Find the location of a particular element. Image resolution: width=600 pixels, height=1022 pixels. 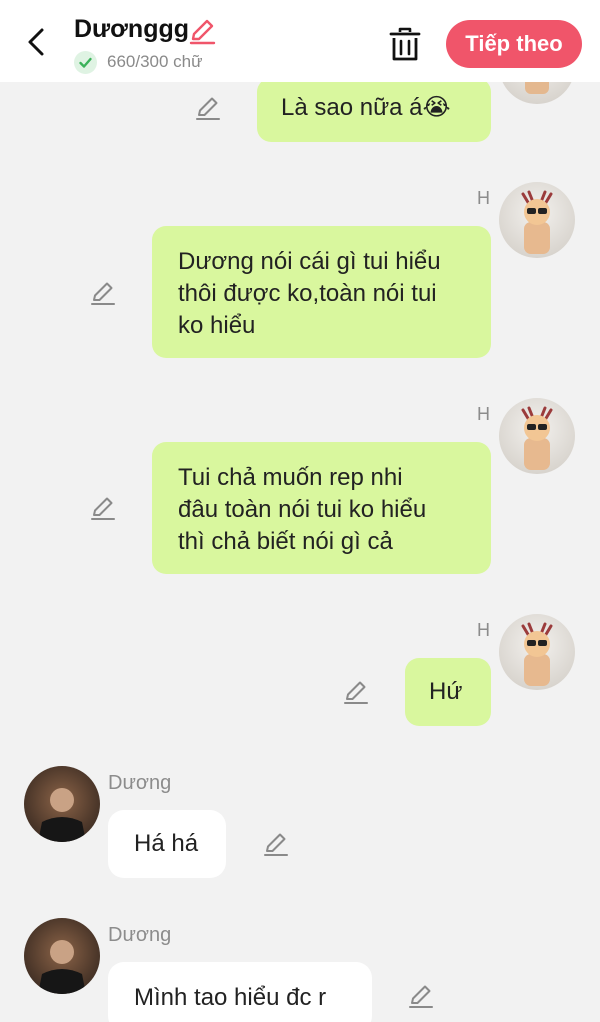

message-bubble: Há há is located at coordinates (167, 844).